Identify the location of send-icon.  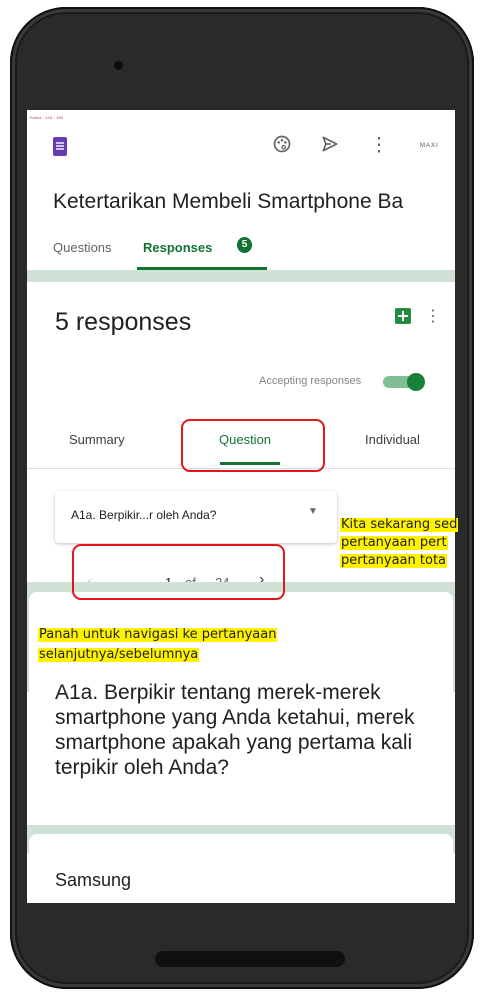
(330, 146).